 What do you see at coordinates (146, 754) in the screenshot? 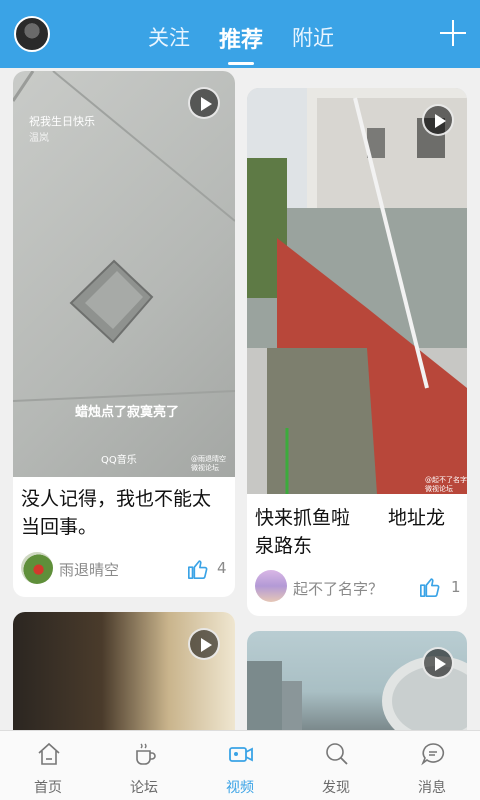
I see `cup-icon` at bounding box center [146, 754].